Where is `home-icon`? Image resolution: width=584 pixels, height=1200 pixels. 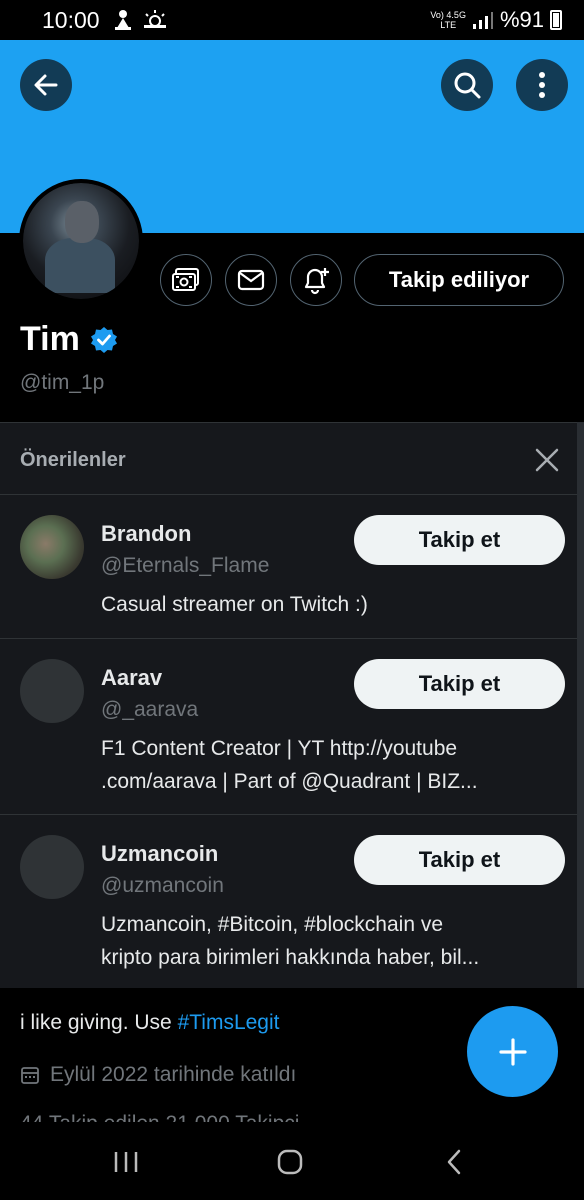
home-icon is located at coordinates (290, 1162).